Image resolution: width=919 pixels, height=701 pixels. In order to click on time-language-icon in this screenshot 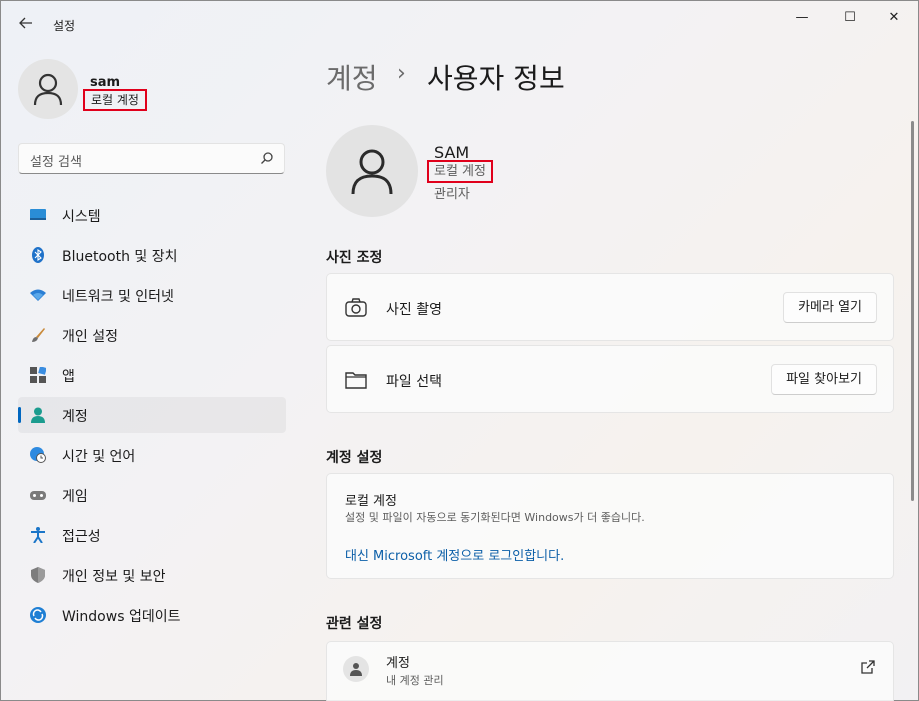, I will do `click(38, 455)`.